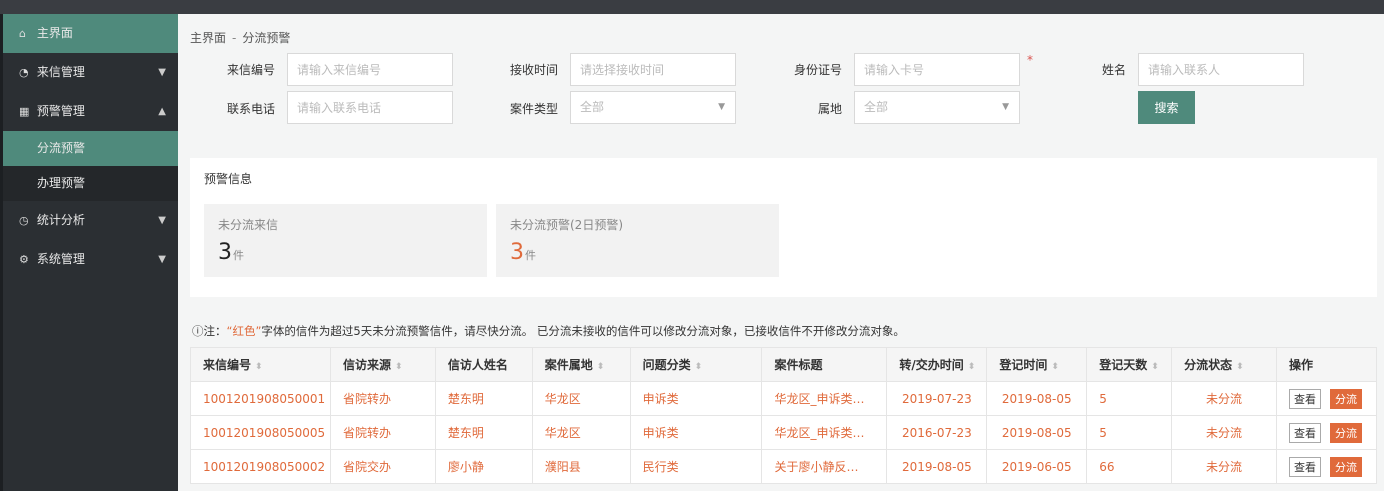 The width and height of the screenshot is (1384, 491). I want to click on unsplit-warning-card: 未分流预警(2日预警) 3件, so click(637, 240).